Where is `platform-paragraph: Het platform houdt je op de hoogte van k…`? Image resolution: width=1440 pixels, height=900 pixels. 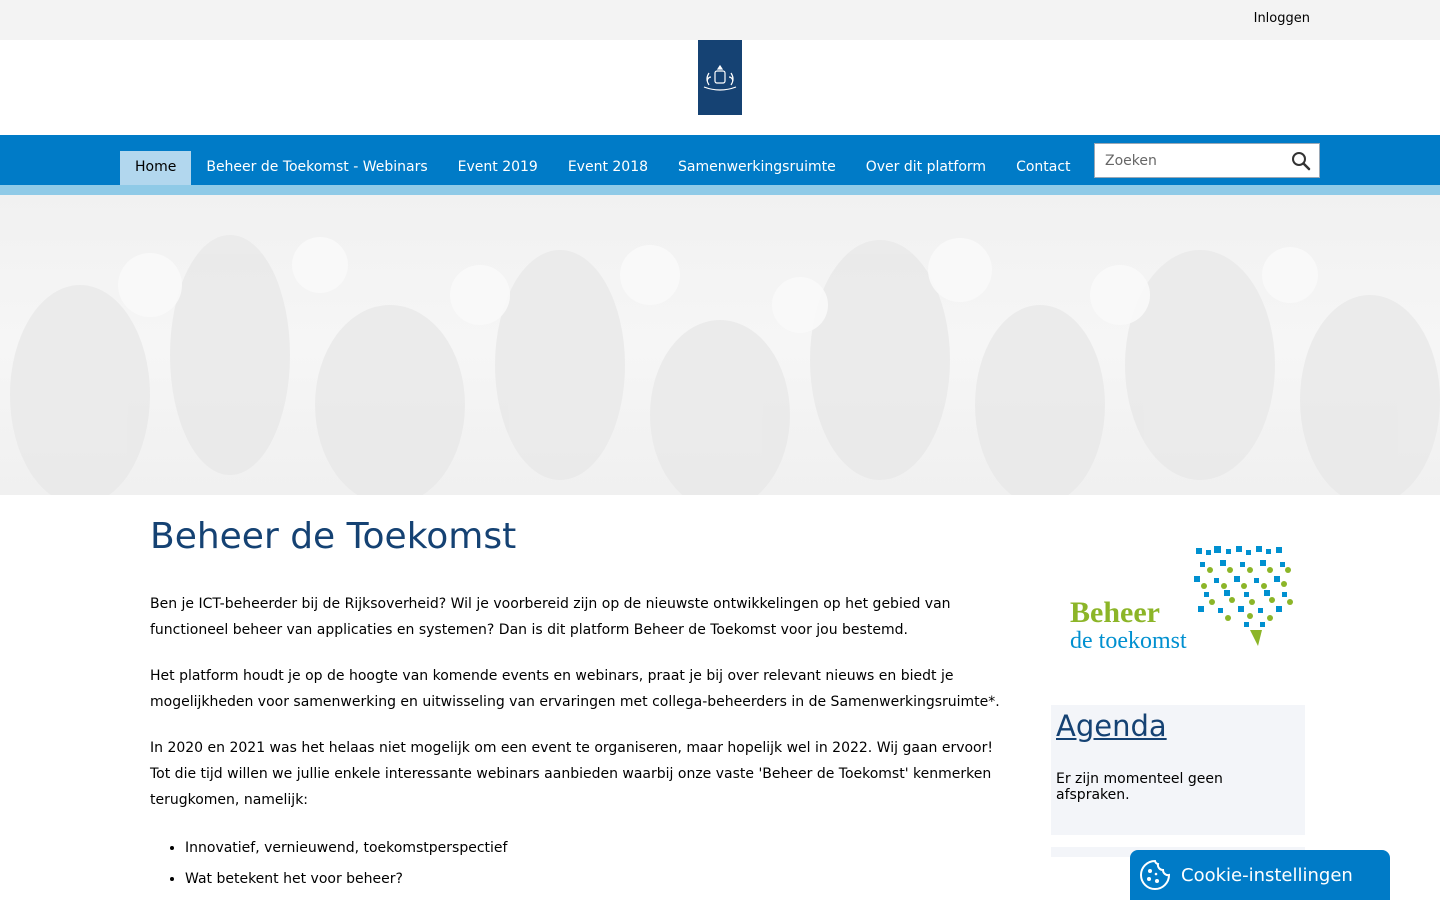
platform-paragraph: Het platform houdt je op de hoogte van k… is located at coordinates (575, 689).